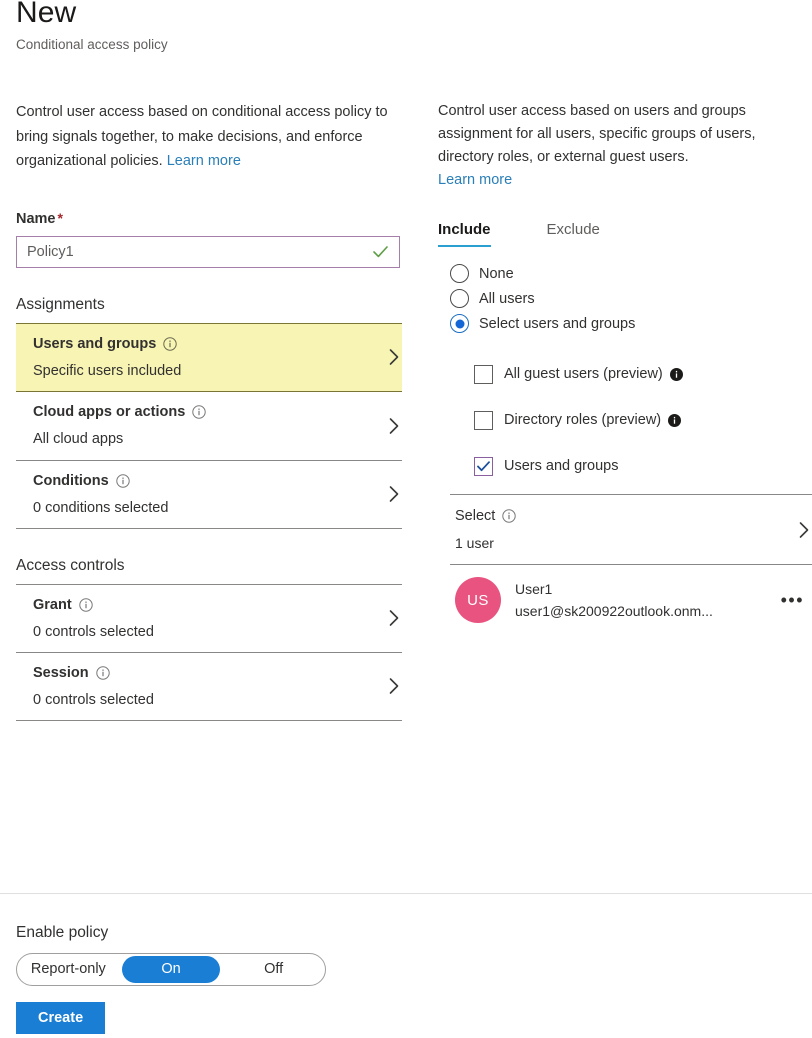  What do you see at coordinates (561, 466) in the screenshot?
I see `checkbox-users-and-groups-label: Users and groups` at bounding box center [561, 466].